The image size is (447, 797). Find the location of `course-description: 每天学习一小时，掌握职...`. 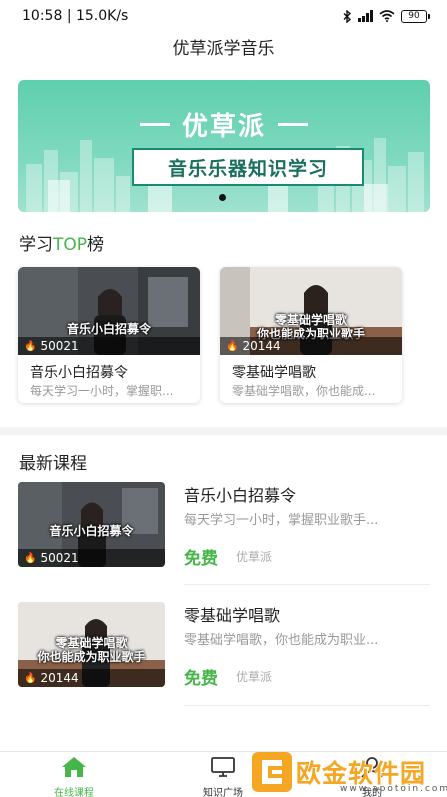

course-description: 每天学习一小时，掌握职... is located at coordinates (102, 391).